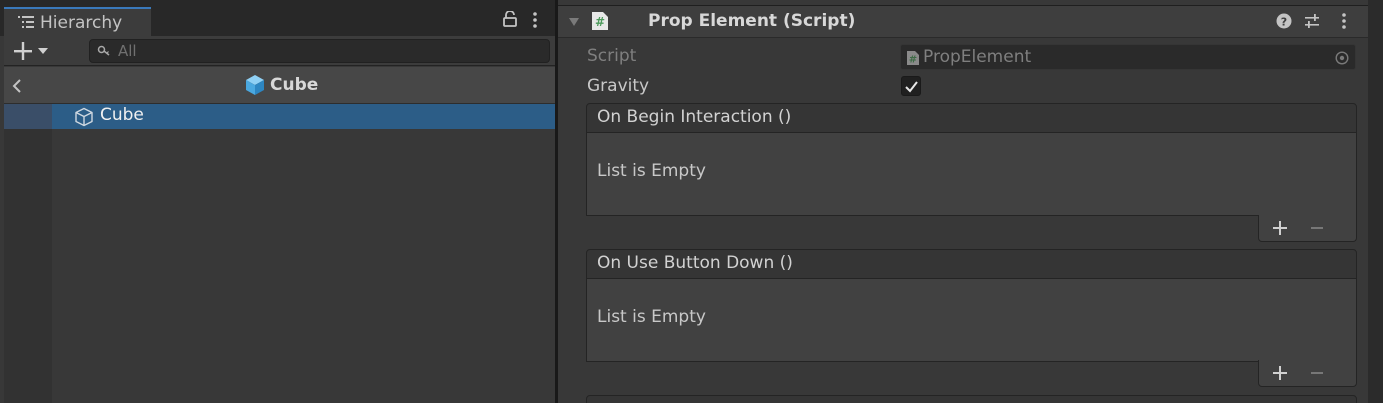 The height and width of the screenshot is (403, 1383). Describe the element at coordinates (28, 253) in the screenshot. I see `hierarchy-gutter` at that location.